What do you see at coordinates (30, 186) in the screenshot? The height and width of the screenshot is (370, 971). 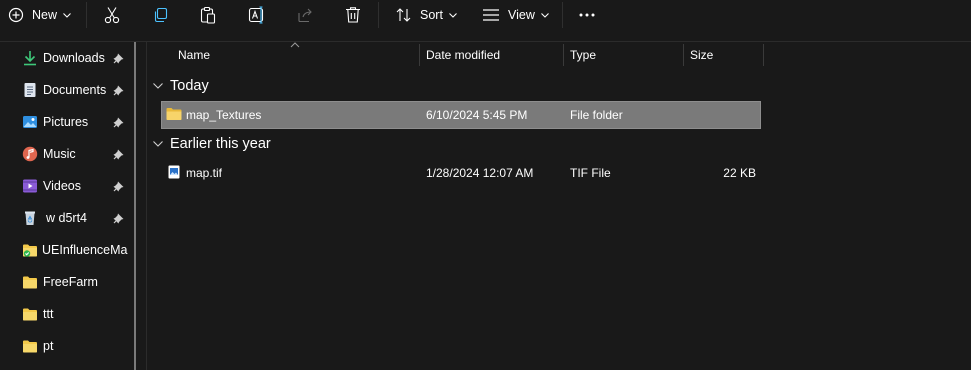 I see `videos-icon` at bounding box center [30, 186].